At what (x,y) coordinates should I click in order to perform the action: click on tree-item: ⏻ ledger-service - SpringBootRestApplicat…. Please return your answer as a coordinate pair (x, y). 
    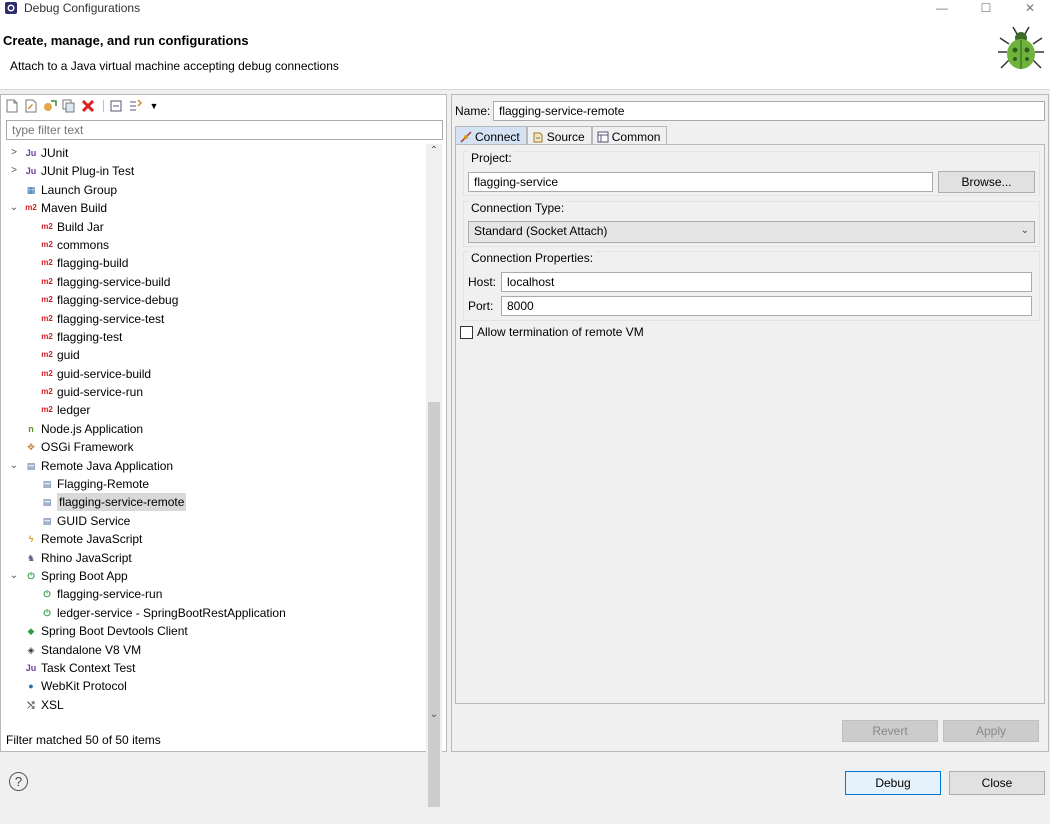
    Looking at the image, I should click on (213, 613).